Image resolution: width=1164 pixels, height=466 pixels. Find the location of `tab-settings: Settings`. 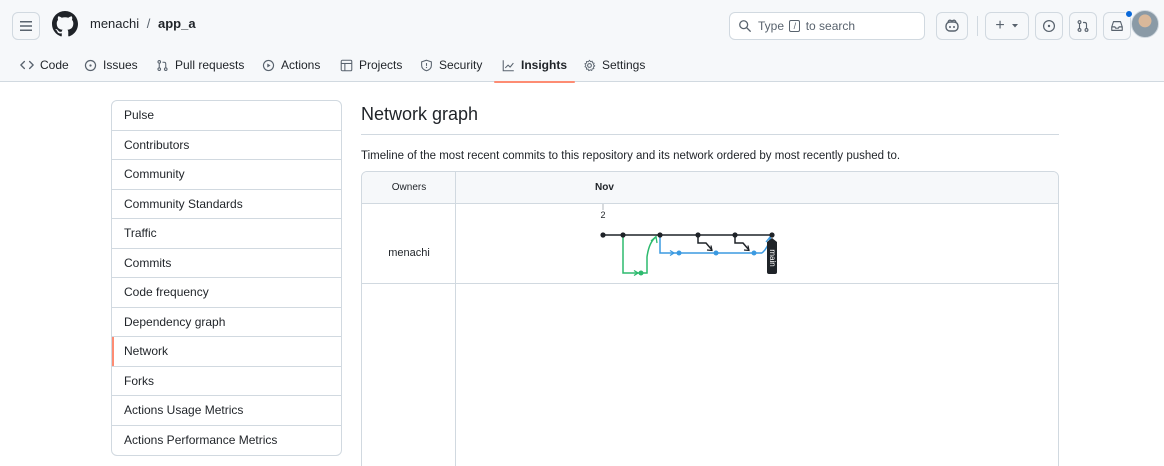

tab-settings: Settings is located at coordinates (614, 65).